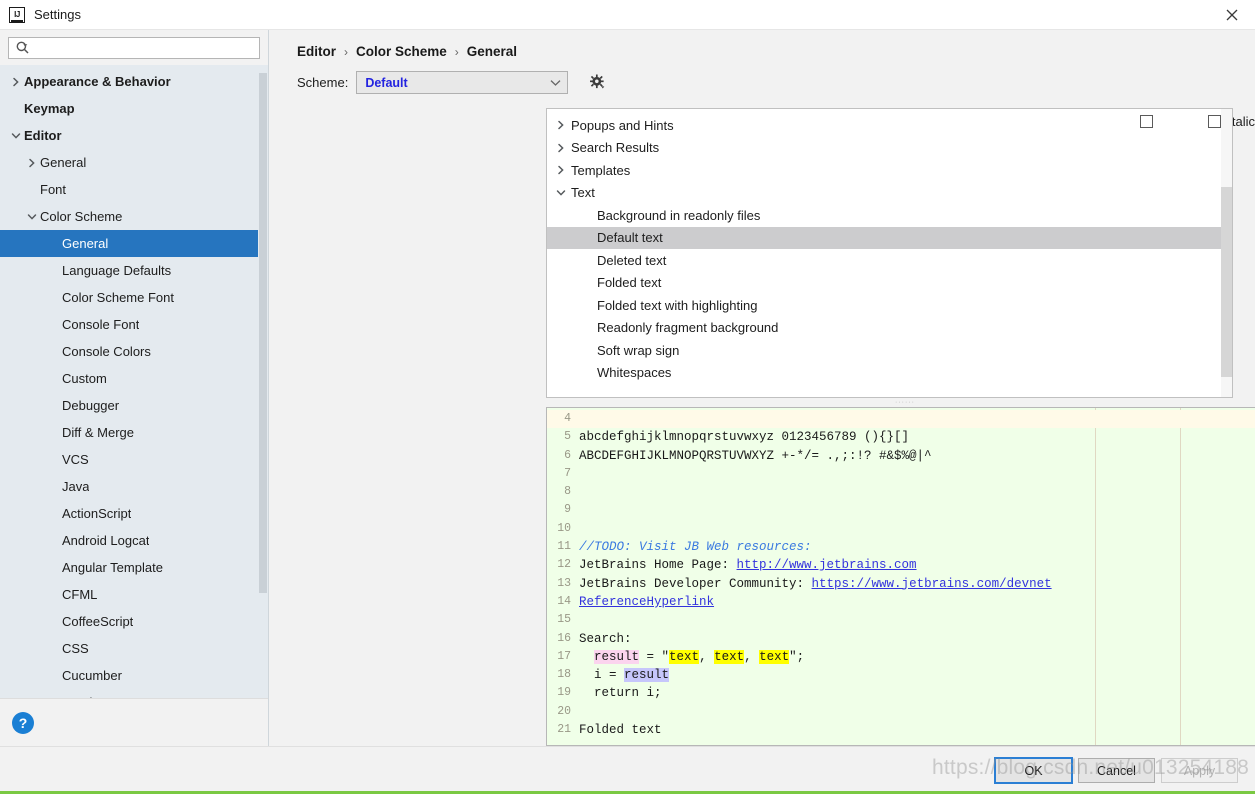  What do you see at coordinates (889, 125) in the screenshot?
I see `color-tree-node-popups-and-hints: Popups and Hints` at bounding box center [889, 125].